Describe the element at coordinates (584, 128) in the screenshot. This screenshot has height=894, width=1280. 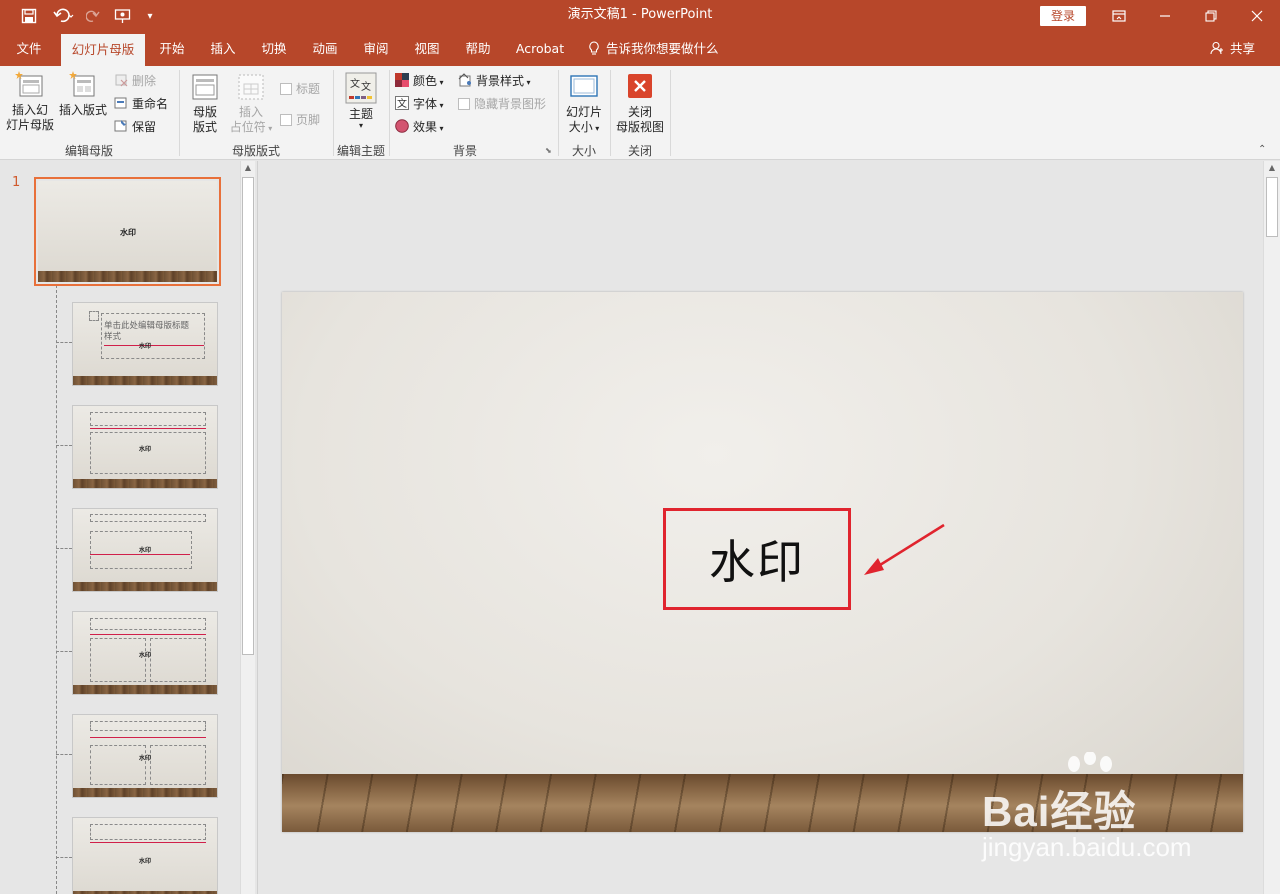
I see `slide-size-label-2: 大小 ▾` at that location.